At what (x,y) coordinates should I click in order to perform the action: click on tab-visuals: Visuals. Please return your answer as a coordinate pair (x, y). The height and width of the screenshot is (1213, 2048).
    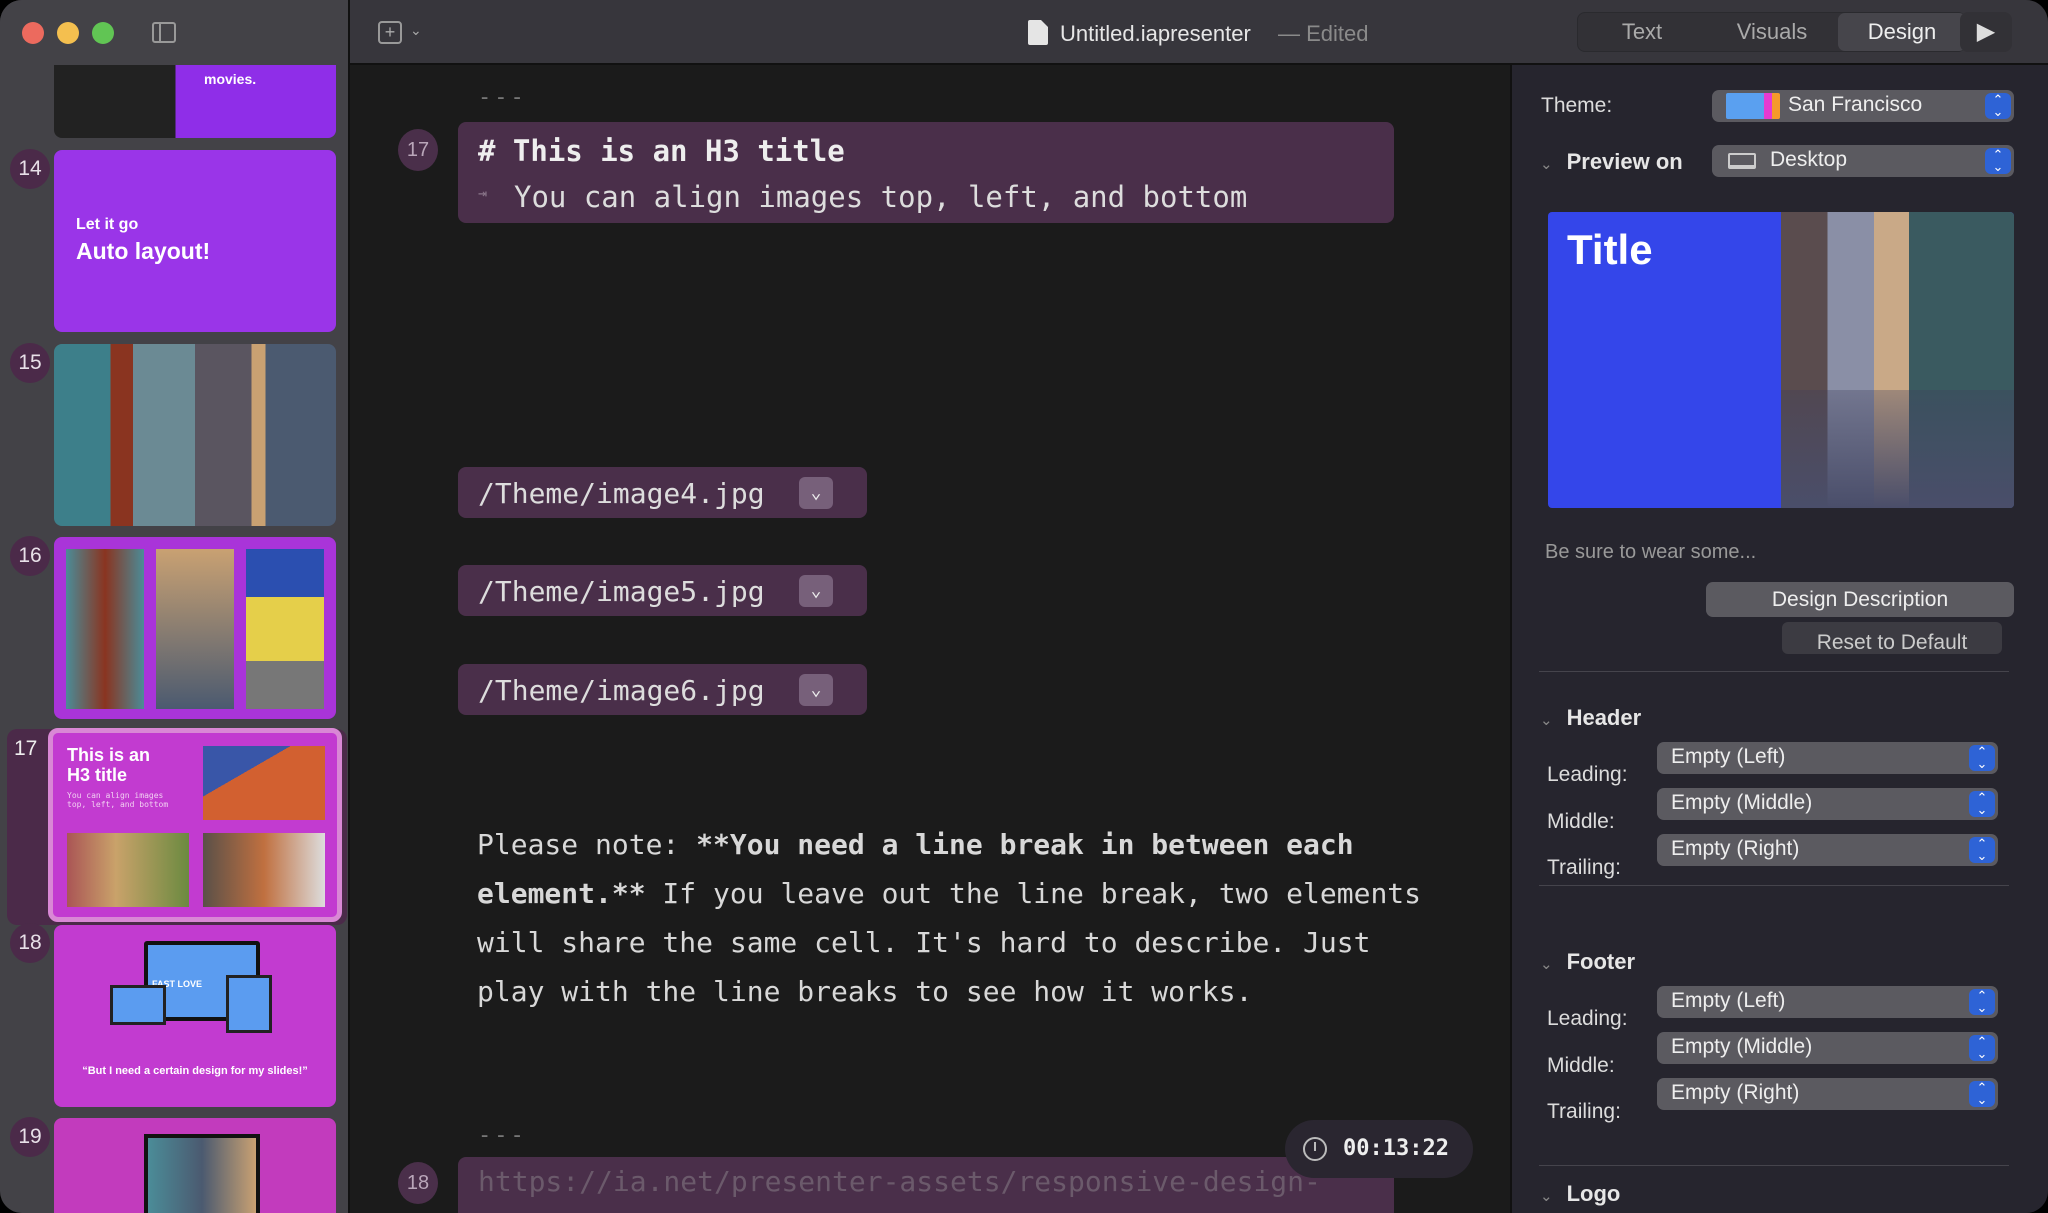
    Looking at the image, I should click on (1772, 32).